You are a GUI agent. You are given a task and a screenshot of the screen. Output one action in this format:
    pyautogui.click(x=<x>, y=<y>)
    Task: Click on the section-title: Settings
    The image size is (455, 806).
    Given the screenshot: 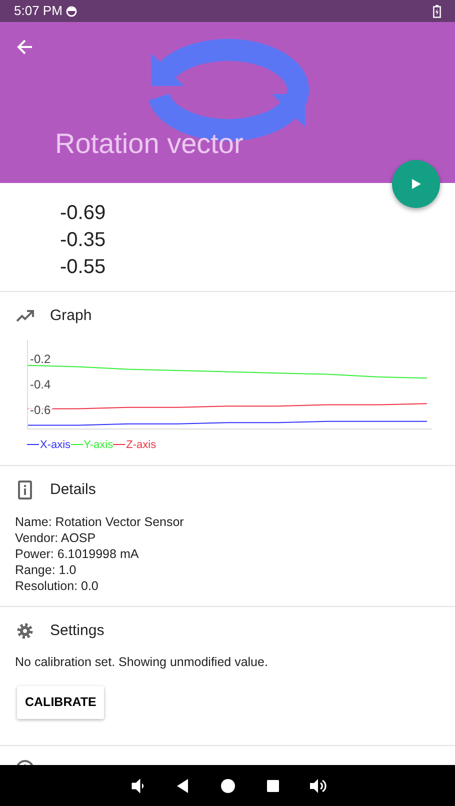 What is the action you would take?
    pyautogui.click(x=77, y=630)
    